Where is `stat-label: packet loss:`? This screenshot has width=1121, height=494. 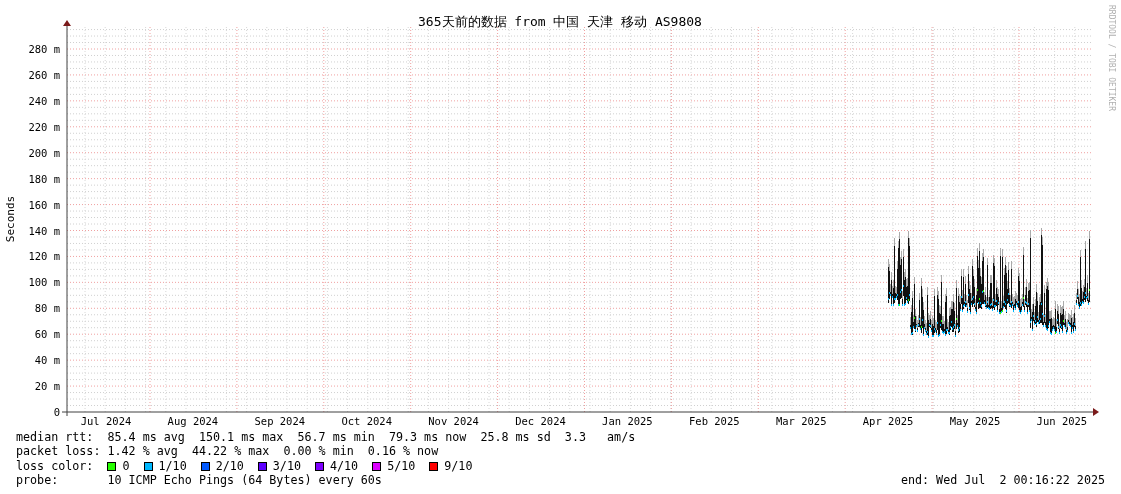 stat-label: packet loss: is located at coordinates (59, 451).